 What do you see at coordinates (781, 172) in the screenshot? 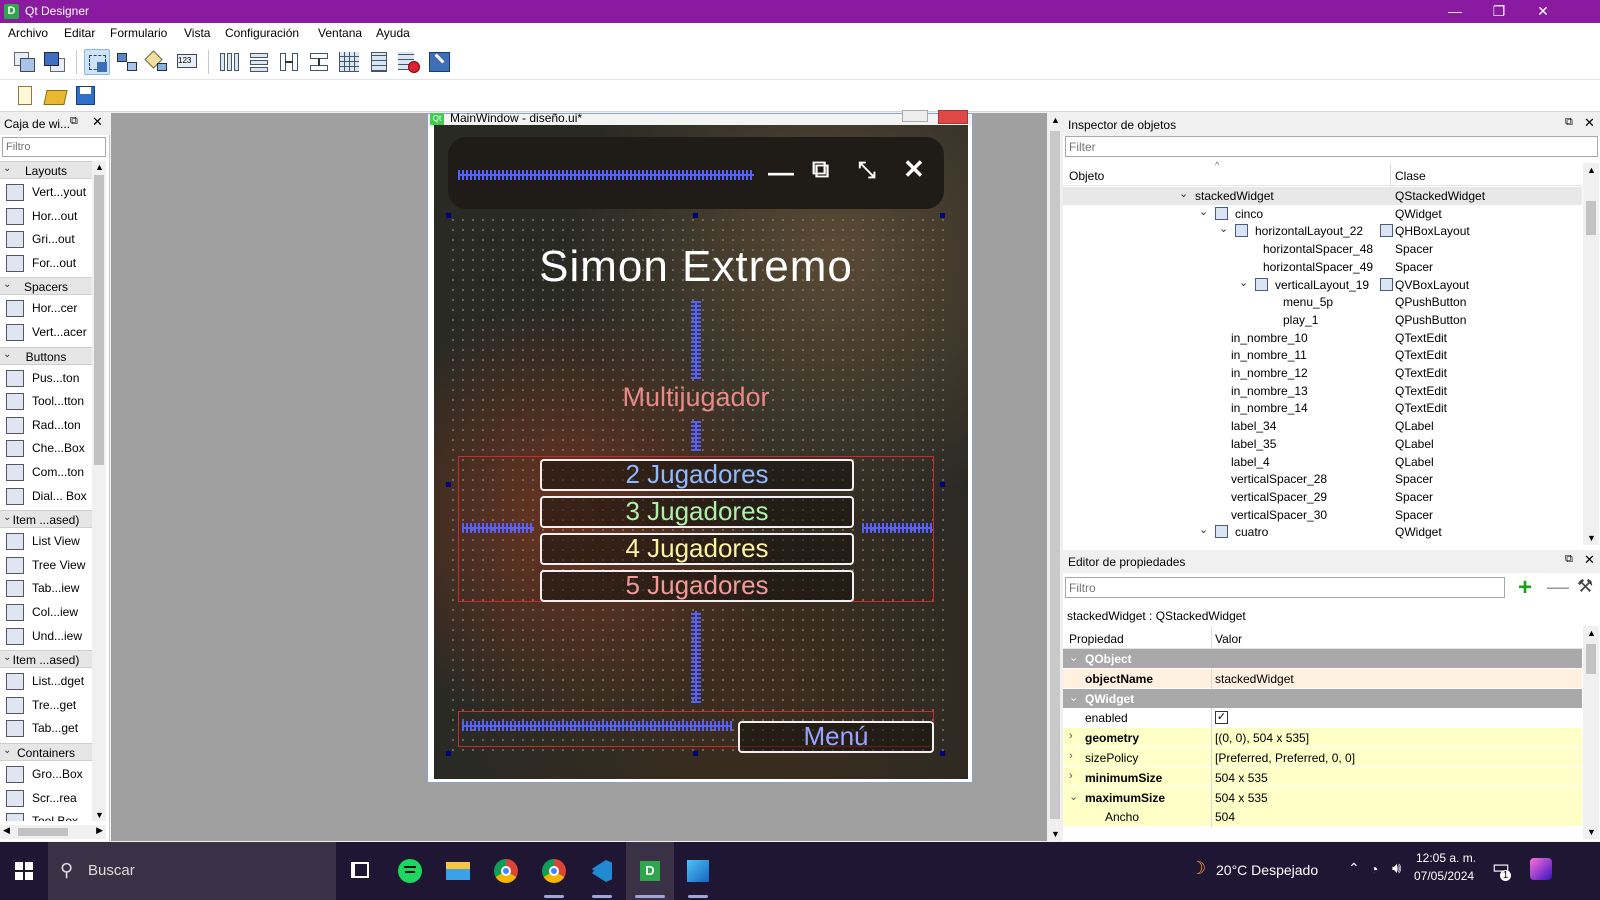
I see `minus-icon: —` at bounding box center [781, 172].